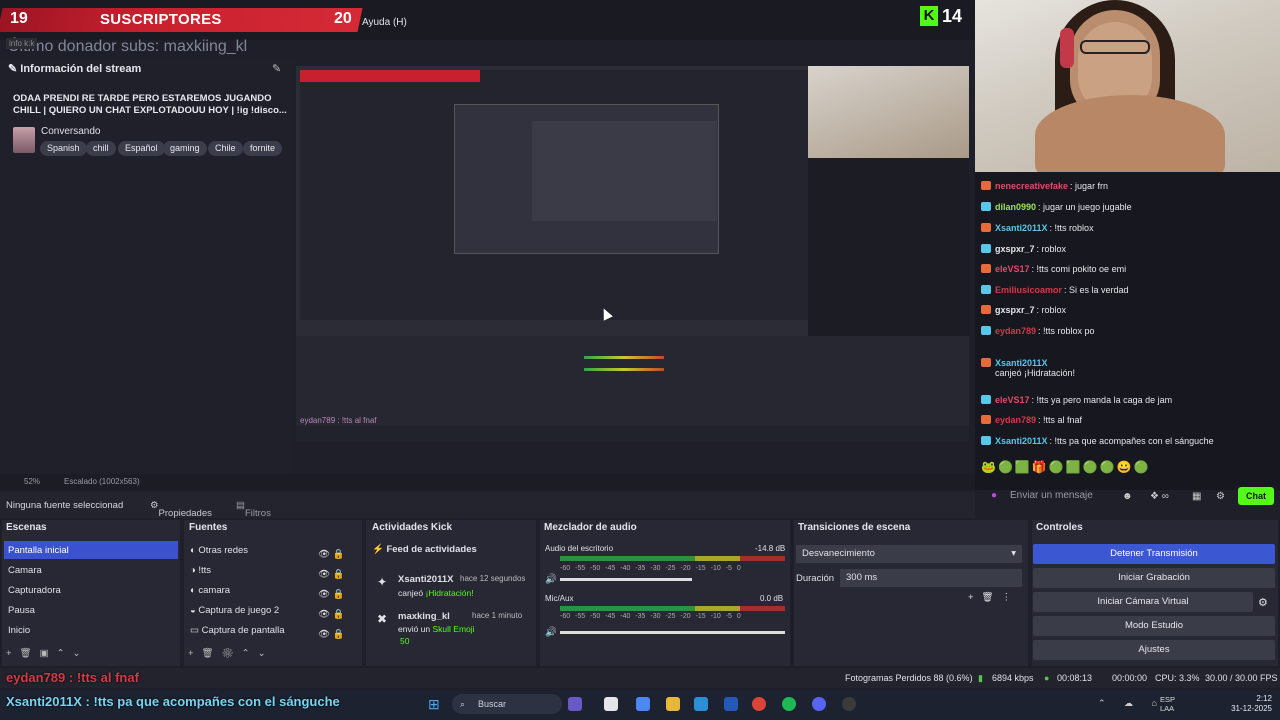 The image size is (1280, 720). I want to click on folder-icon, so click(673, 704).